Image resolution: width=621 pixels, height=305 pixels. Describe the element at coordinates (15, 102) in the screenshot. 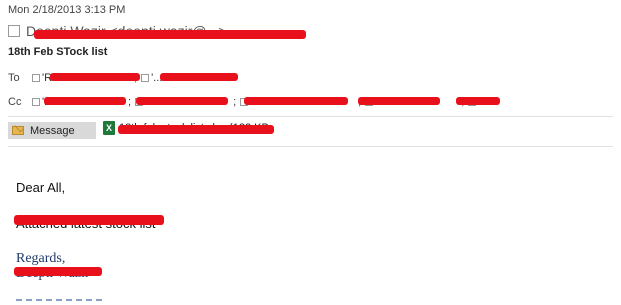

I see `cc-label: Cc` at that location.